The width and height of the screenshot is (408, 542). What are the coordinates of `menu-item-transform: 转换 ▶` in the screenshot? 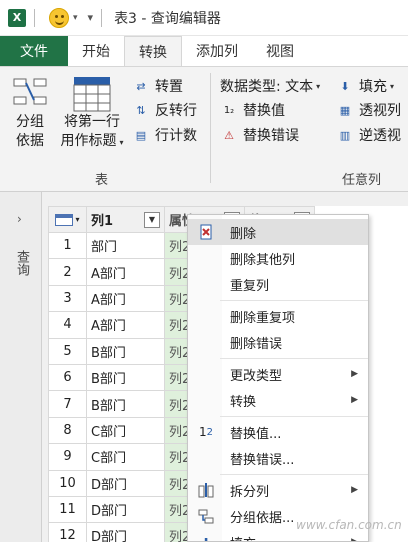 It's located at (278, 400).